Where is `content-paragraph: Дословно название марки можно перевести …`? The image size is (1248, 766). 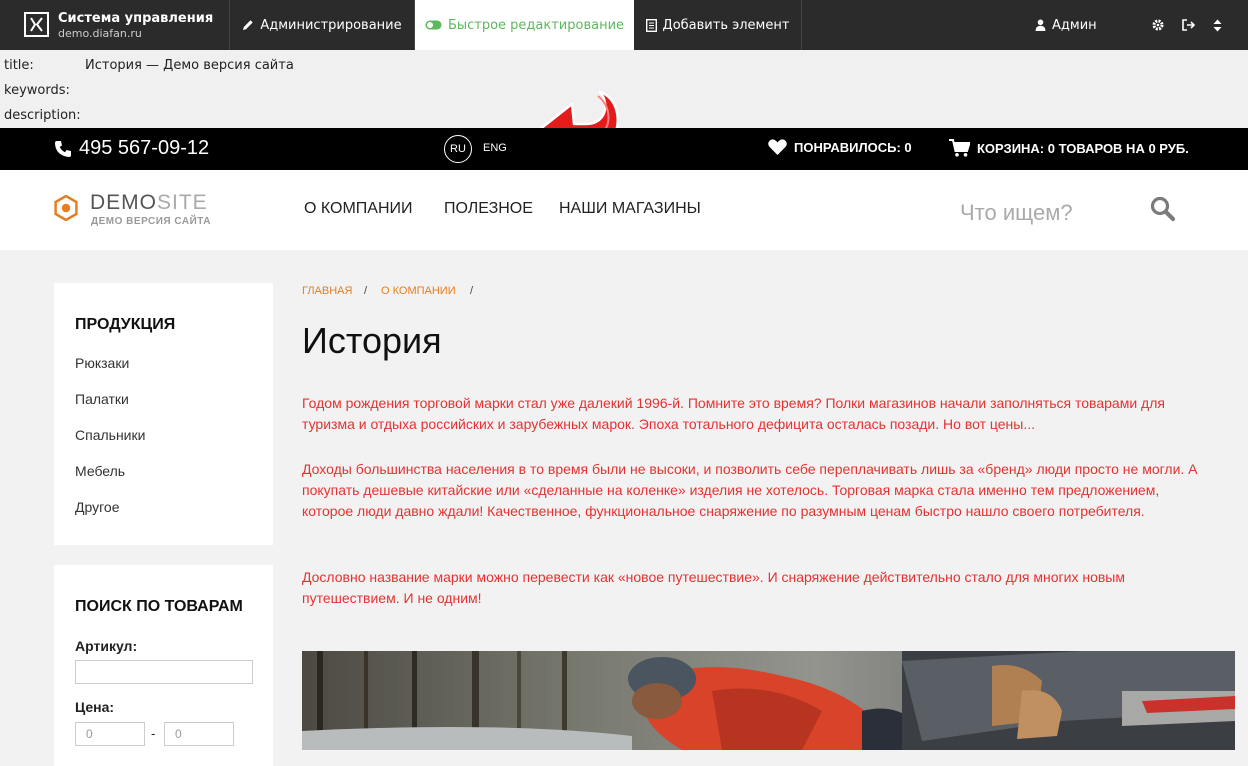
content-paragraph: Дословно название марки можно перевести … is located at coordinates (713, 587).